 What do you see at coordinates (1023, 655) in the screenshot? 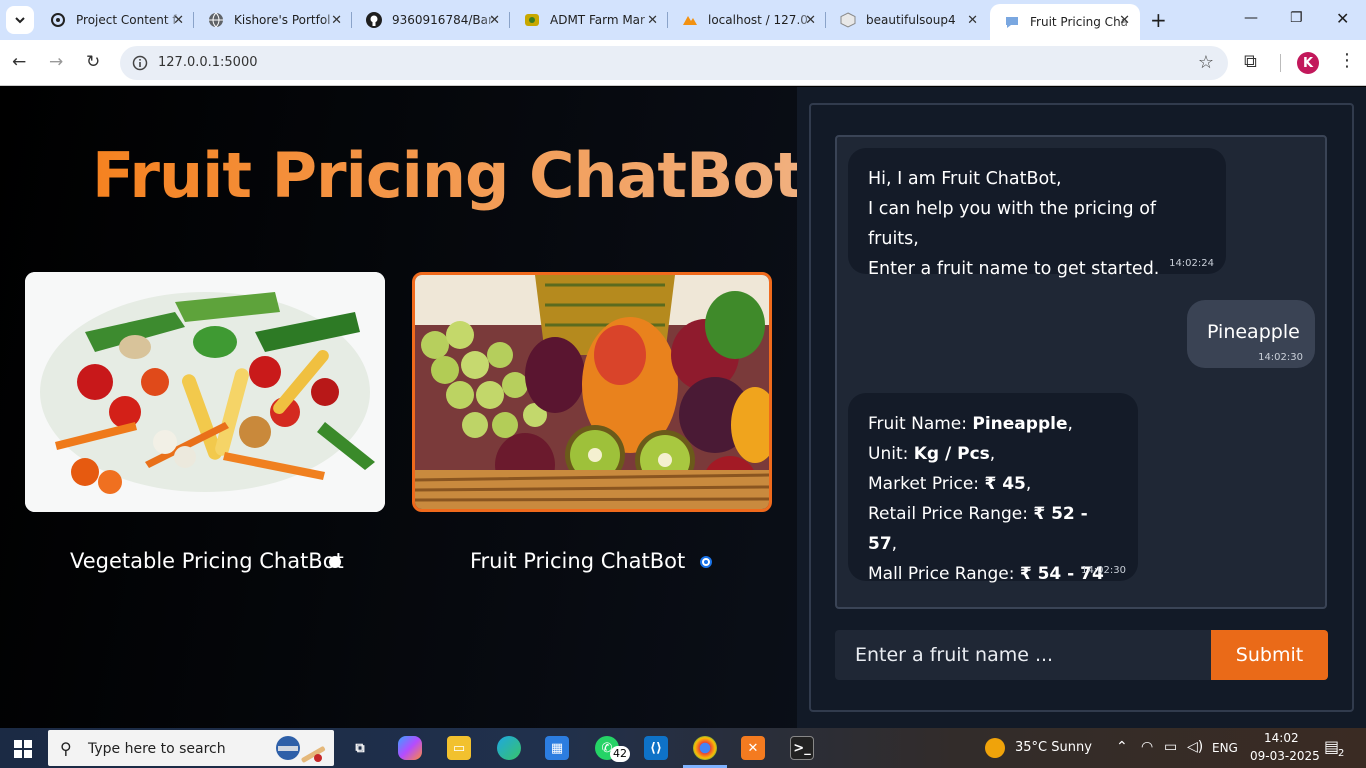
I see `fruit-name-input` at bounding box center [1023, 655].